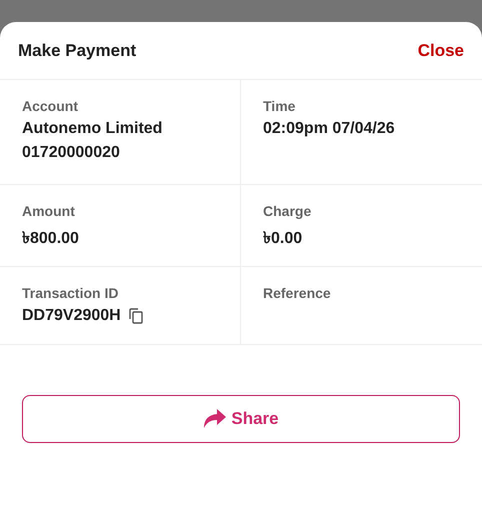  Describe the element at coordinates (241, 419) in the screenshot. I see `share-button: Share` at that location.